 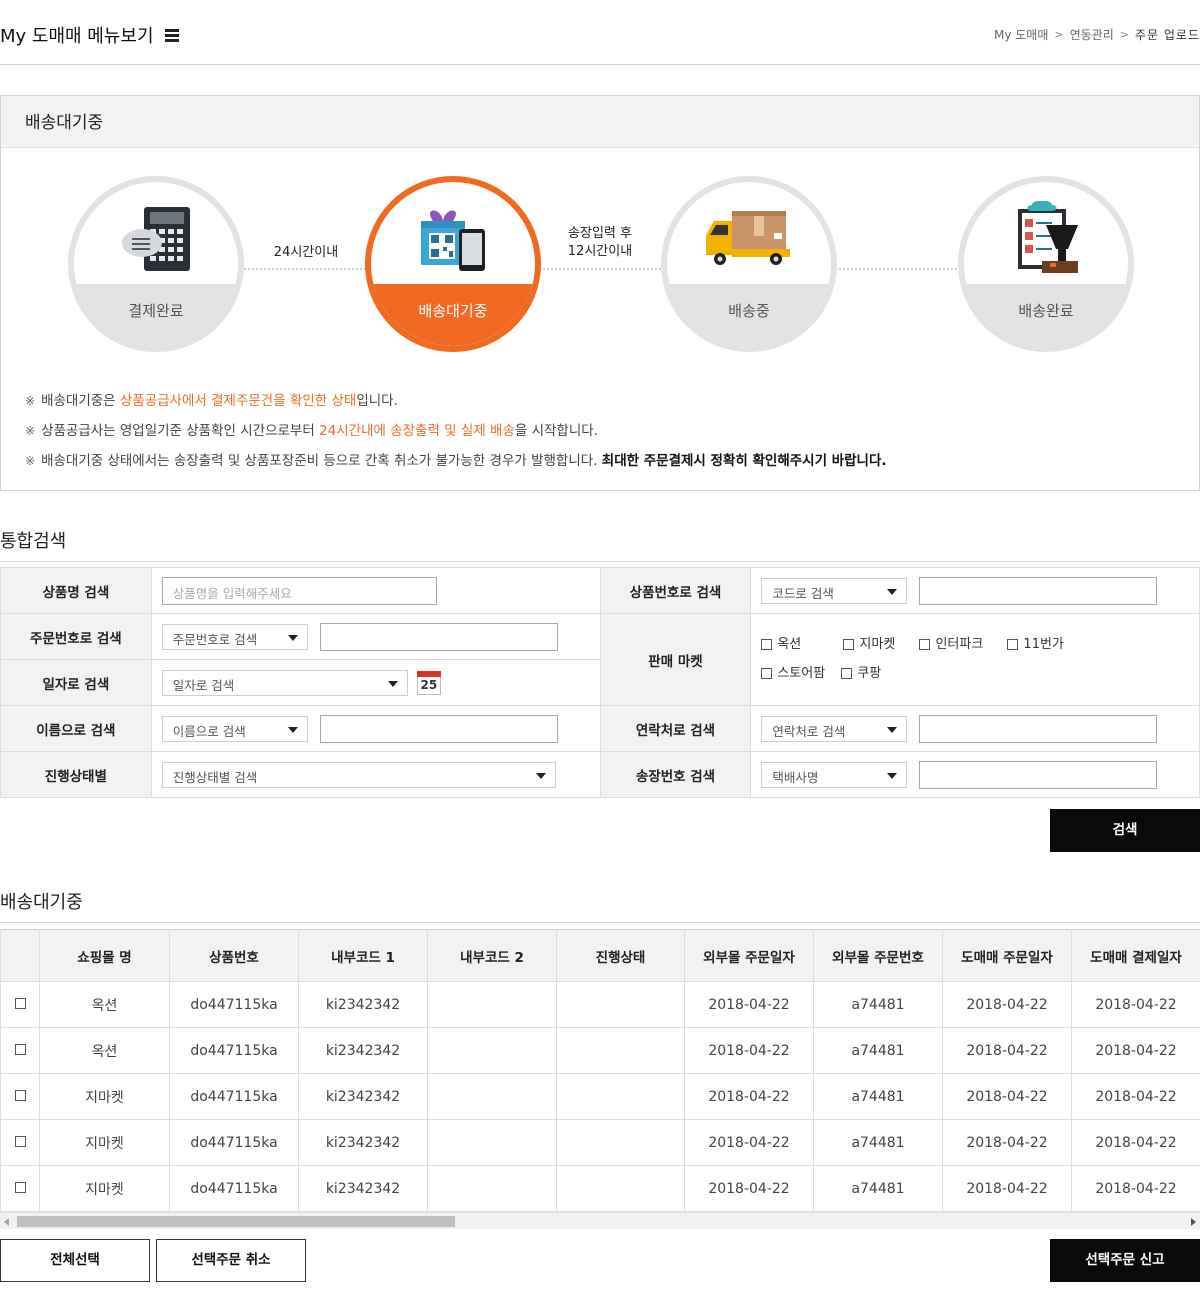 I want to click on contact-select: 연락처로 검색, so click(x=834, y=728).